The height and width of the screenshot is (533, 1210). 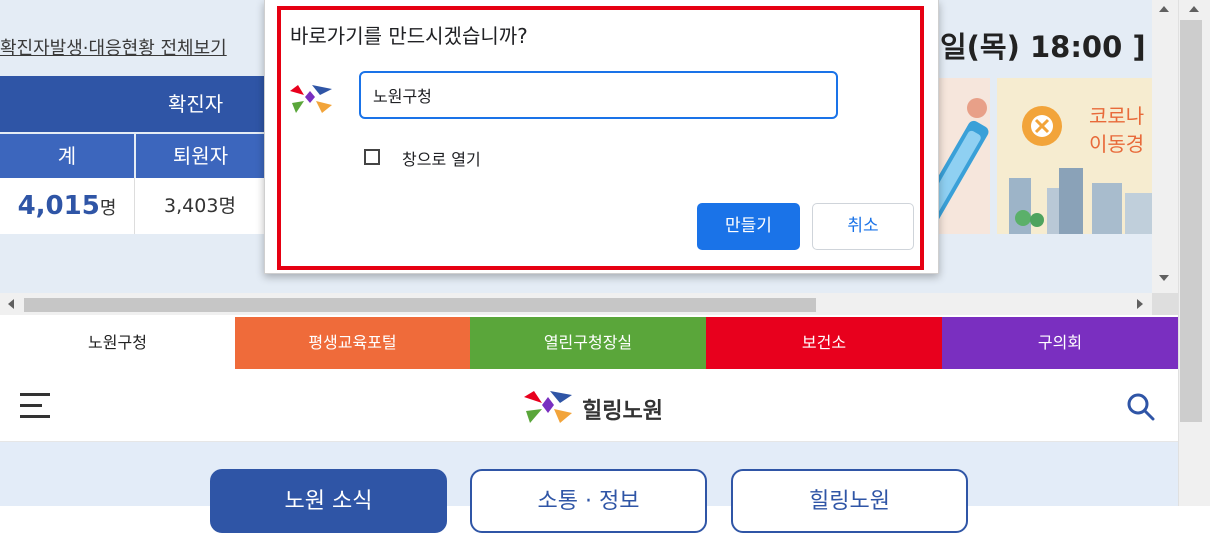 I want to click on stats-header: 확진자, so click(x=132, y=104).